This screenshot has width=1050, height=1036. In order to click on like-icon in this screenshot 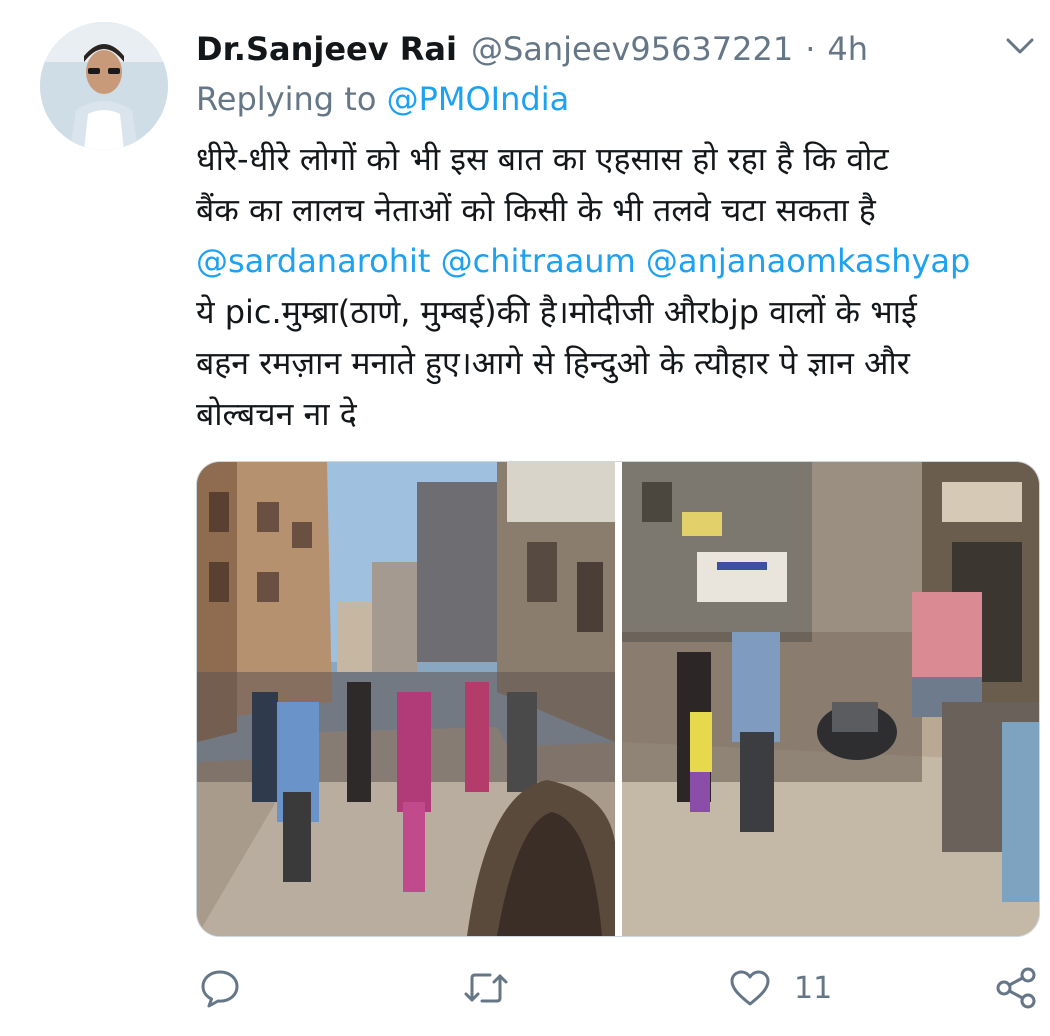, I will do `click(750, 988)`.